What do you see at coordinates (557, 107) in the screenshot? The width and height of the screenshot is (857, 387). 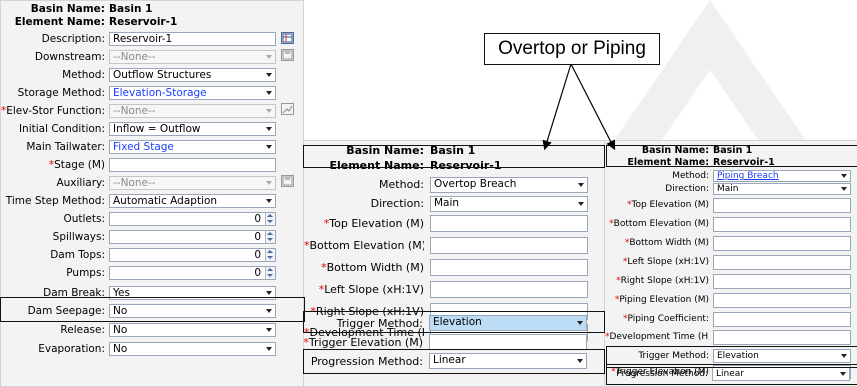 I see `arrow-to-overtop` at bounding box center [557, 107].